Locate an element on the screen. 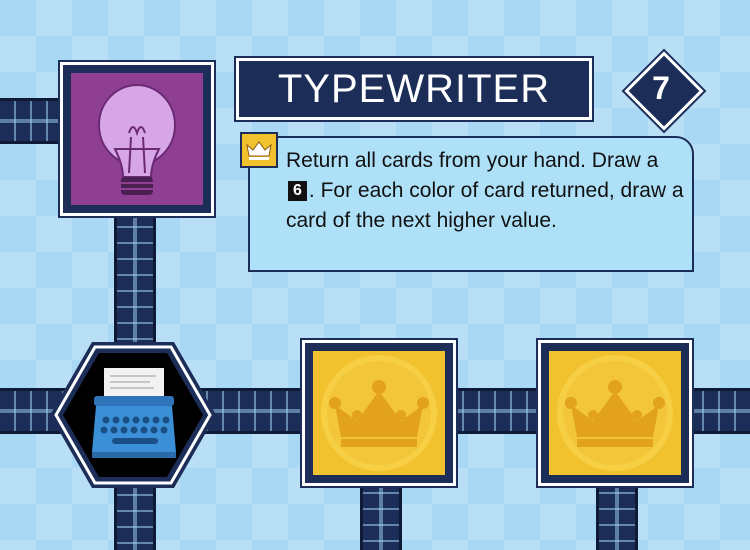  card-title: TYPEWRITER is located at coordinates (414, 89).